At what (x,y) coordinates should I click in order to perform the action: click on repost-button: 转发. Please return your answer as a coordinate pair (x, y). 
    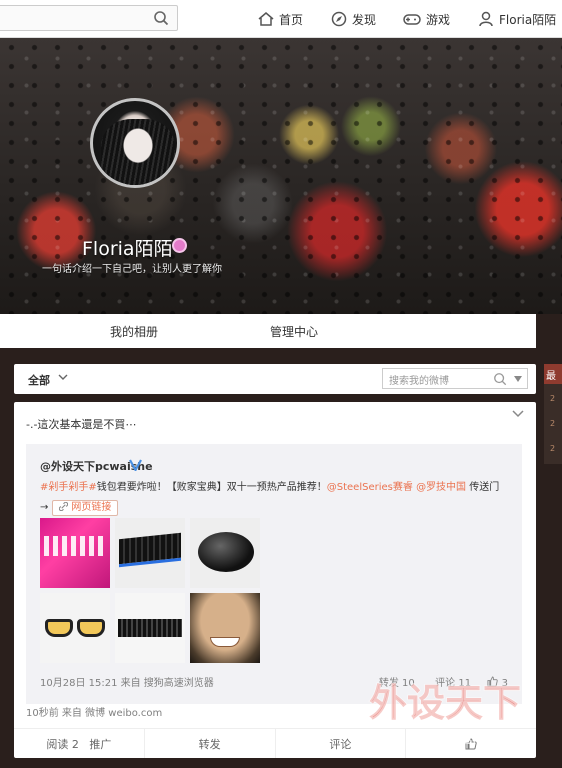
    Looking at the image, I should click on (210, 743).